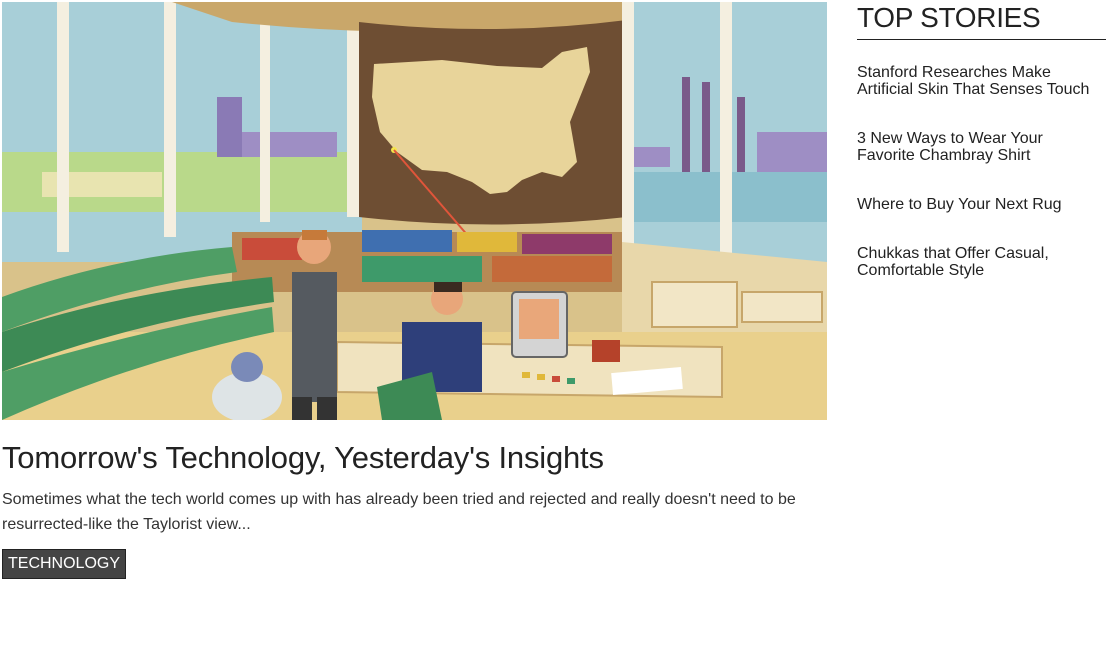  I want to click on list-item: Where to Buy Your Next Rug, so click(981, 204).